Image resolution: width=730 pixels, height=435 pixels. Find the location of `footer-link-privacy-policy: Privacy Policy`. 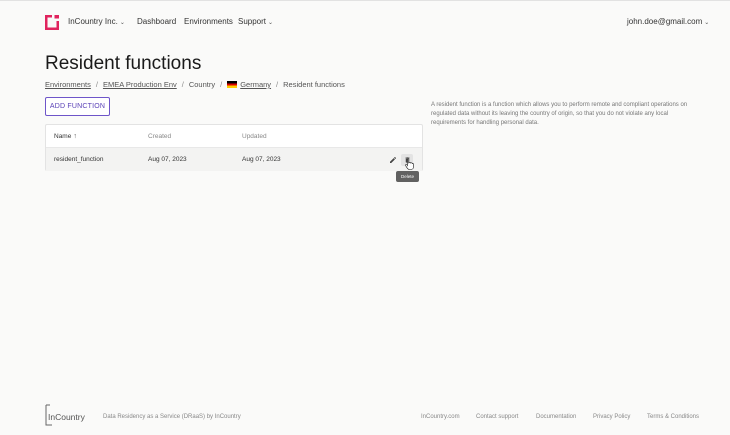

footer-link-privacy-policy: Privacy Policy is located at coordinates (611, 417).